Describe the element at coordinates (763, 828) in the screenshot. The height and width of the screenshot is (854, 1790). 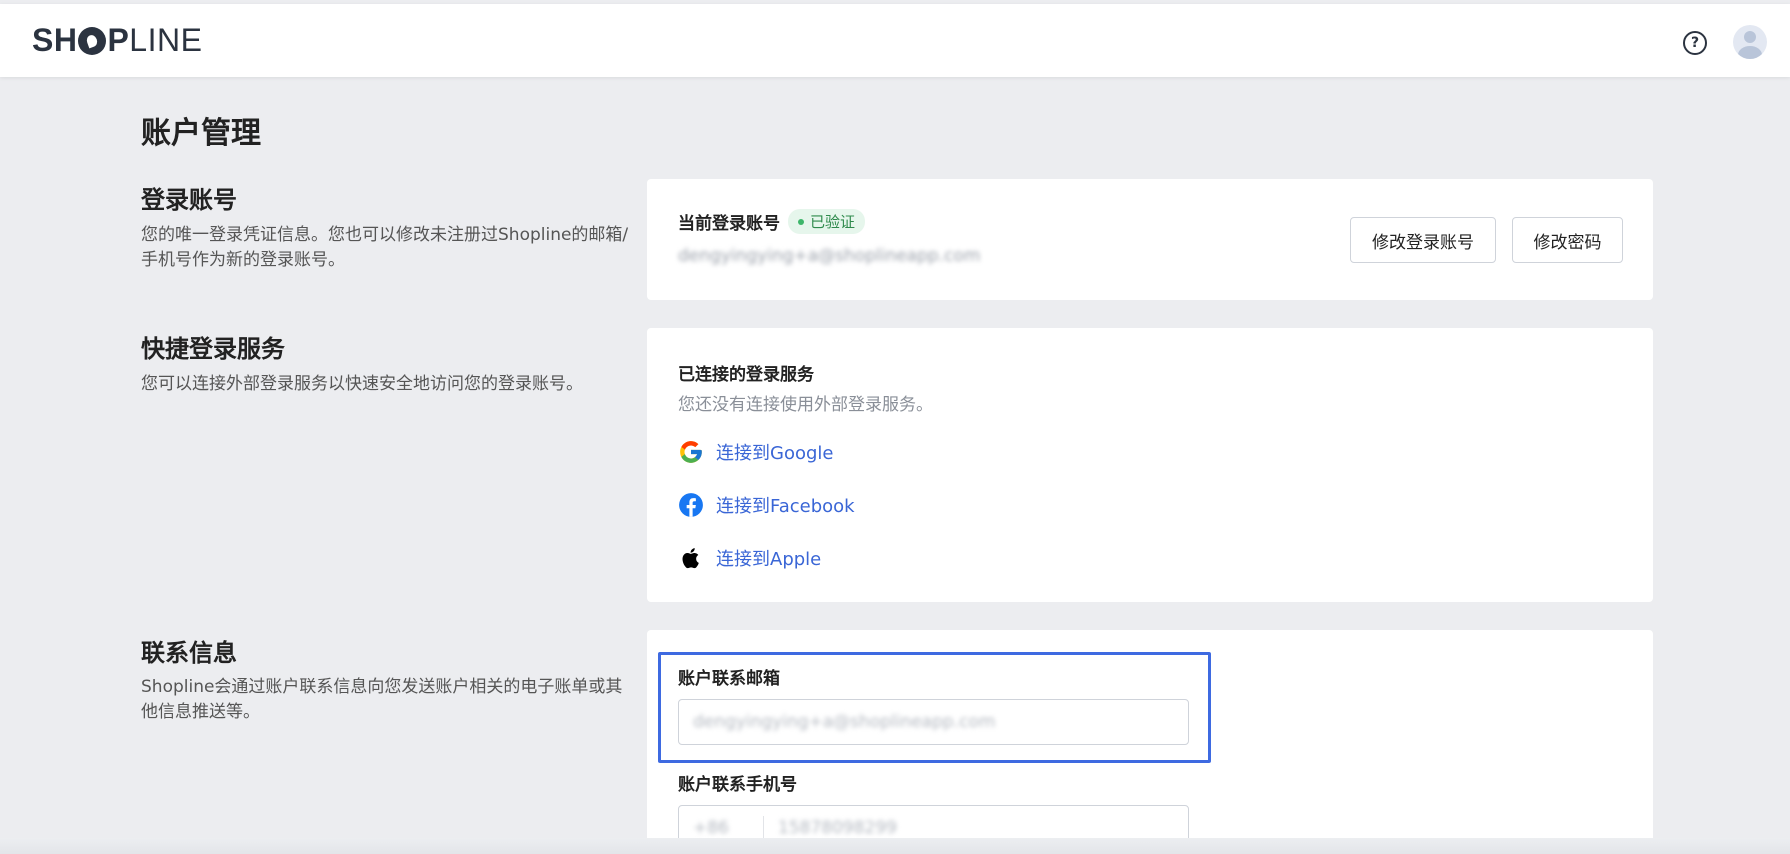
I see `phone-divider` at that location.